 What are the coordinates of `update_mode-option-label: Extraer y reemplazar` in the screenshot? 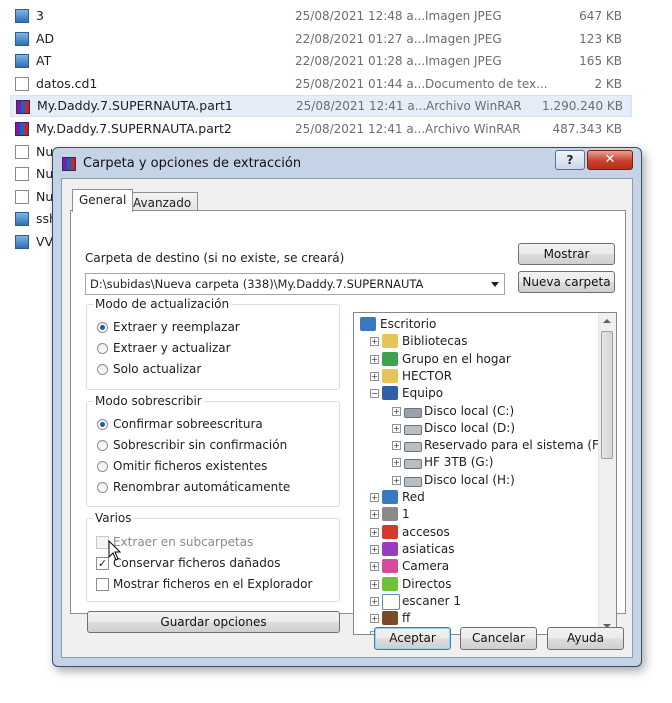 It's located at (176, 327).